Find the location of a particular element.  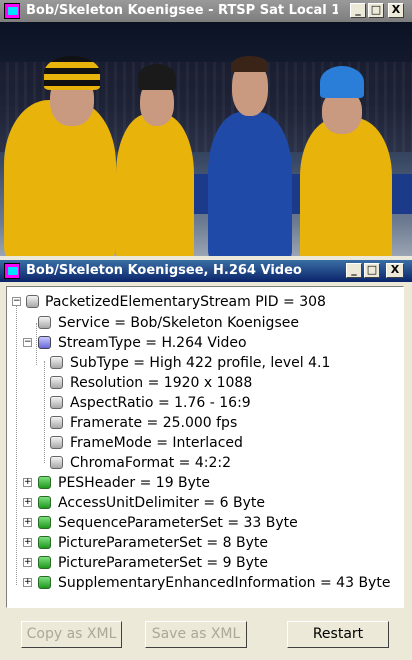

tree-detail-node: Framerate = 25.000 fps is located at coordinates (205, 423).